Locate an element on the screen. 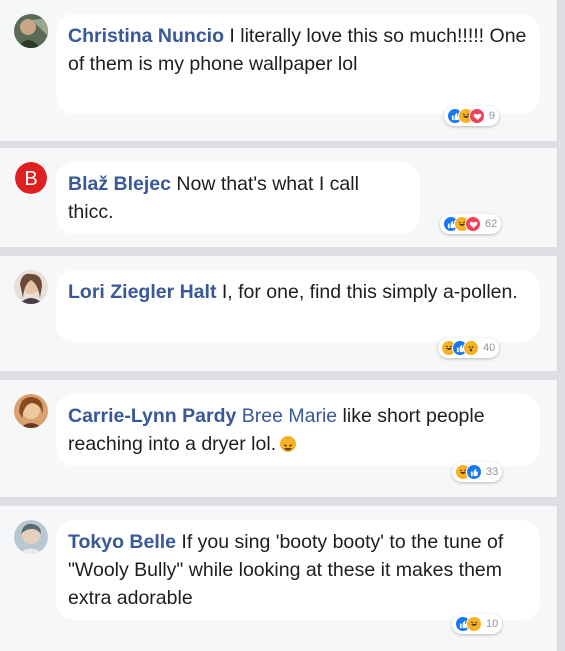 The image size is (565, 651). reaction-count: 62 is located at coordinates (491, 224).